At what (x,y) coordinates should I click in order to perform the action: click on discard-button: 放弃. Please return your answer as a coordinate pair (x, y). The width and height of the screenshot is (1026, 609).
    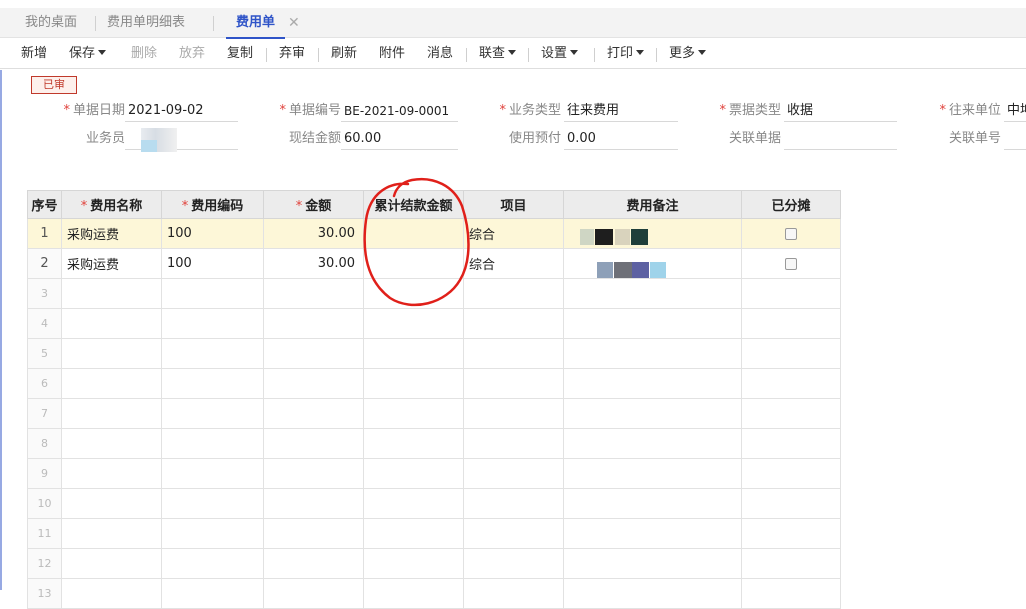
    Looking at the image, I should click on (192, 54).